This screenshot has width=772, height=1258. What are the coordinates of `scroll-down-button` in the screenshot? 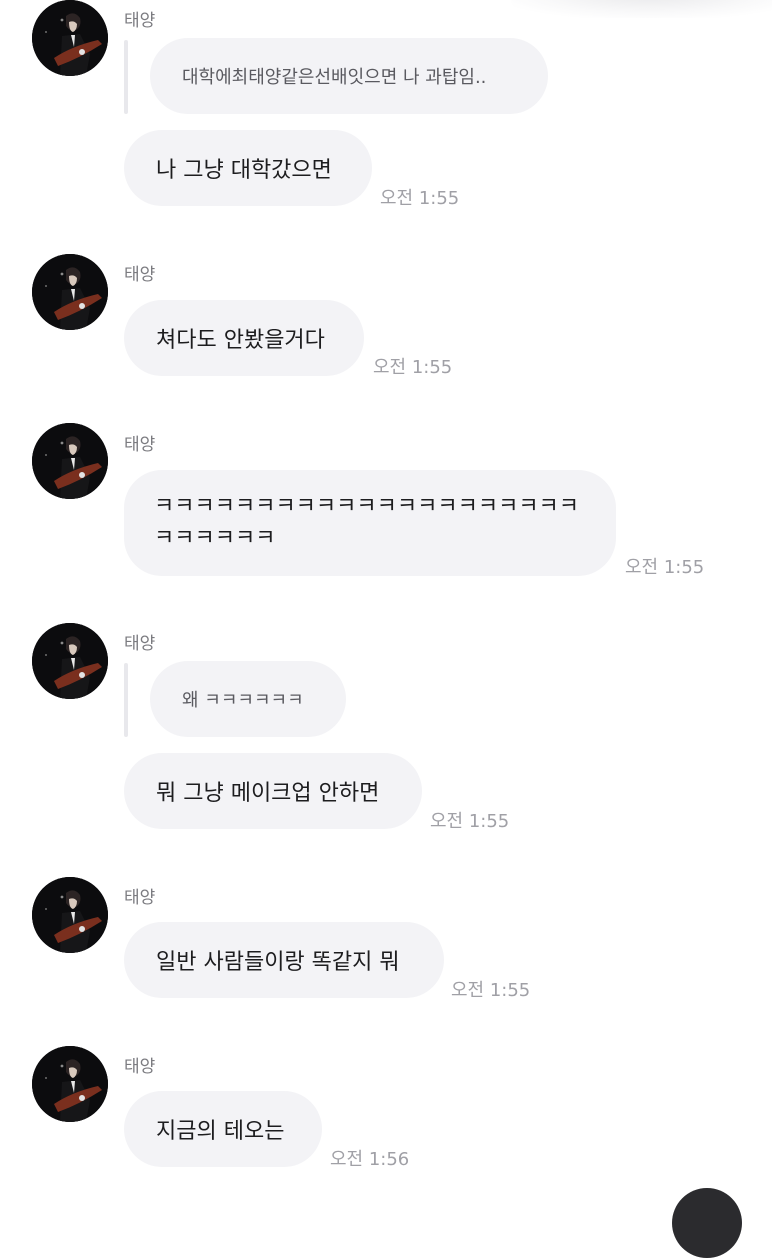 It's located at (707, 1223).